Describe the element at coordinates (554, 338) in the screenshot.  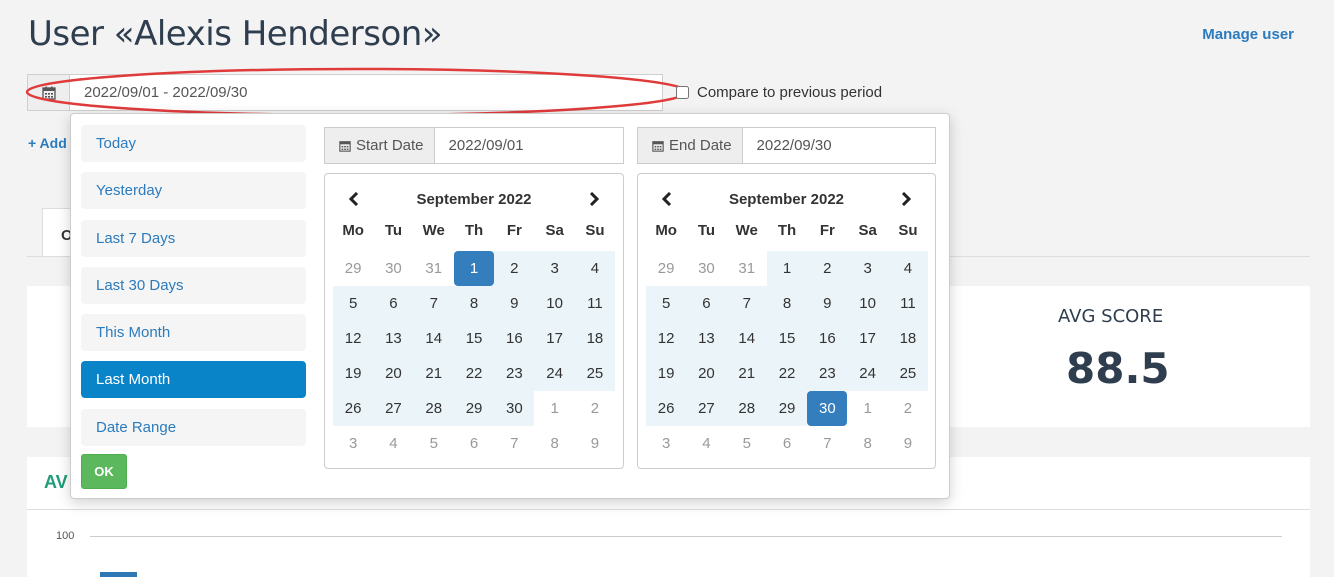
I see `calendar-day: 17` at that location.